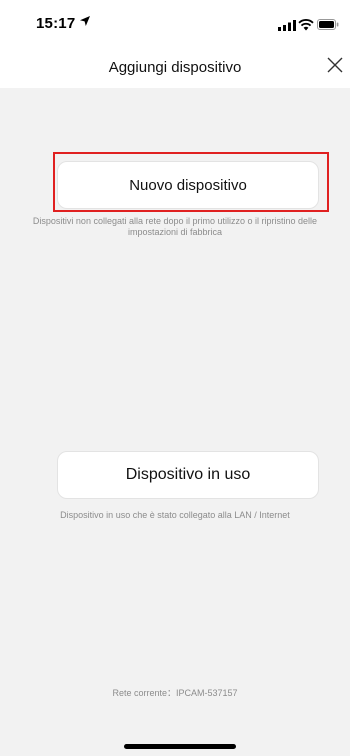 Image resolution: width=350 pixels, height=756 pixels. I want to click on navigation-bar: Aggiungi dispositivo, so click(175, 66).